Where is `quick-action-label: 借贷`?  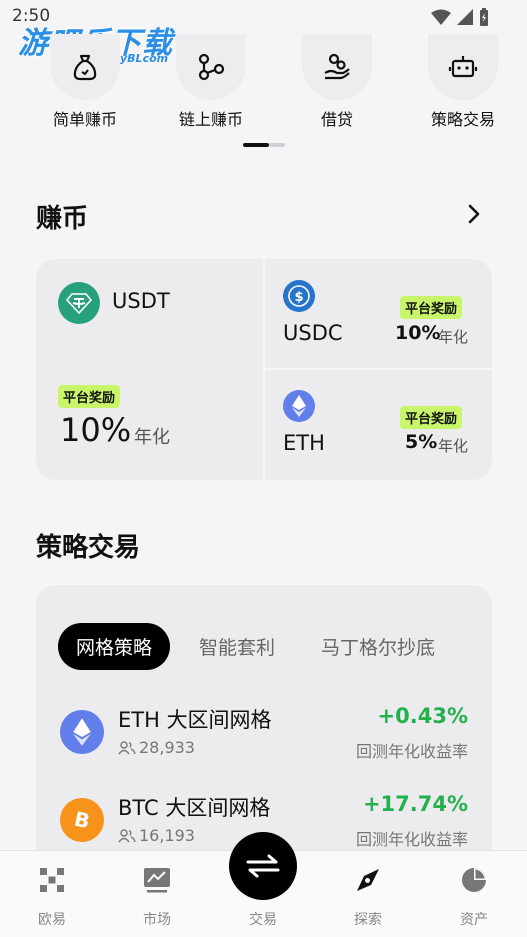 quick-action-label: 借贷 is located at coordinates (336, 119).